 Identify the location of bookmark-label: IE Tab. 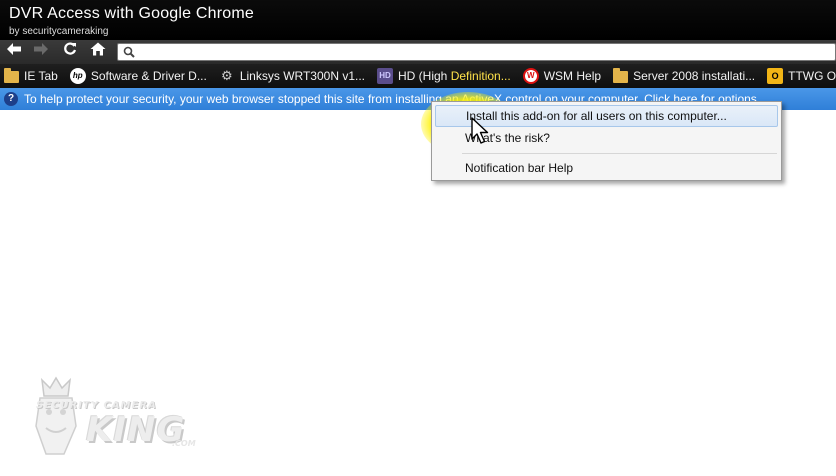
(41, 76).